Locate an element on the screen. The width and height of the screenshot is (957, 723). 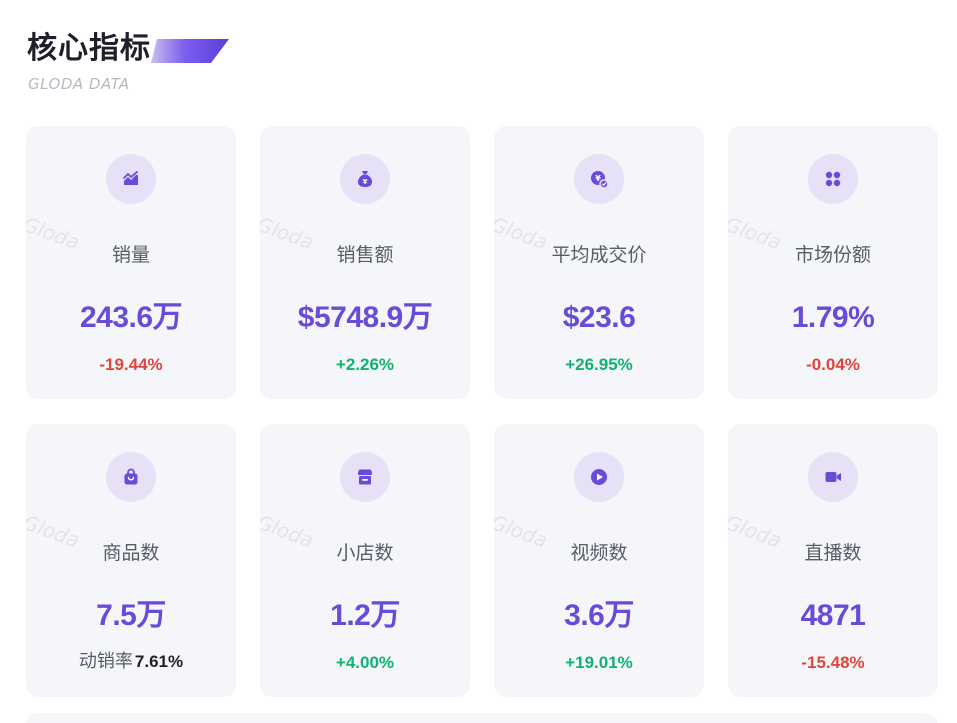
metric-change: -0.04% is located at coordinates (833, 364).